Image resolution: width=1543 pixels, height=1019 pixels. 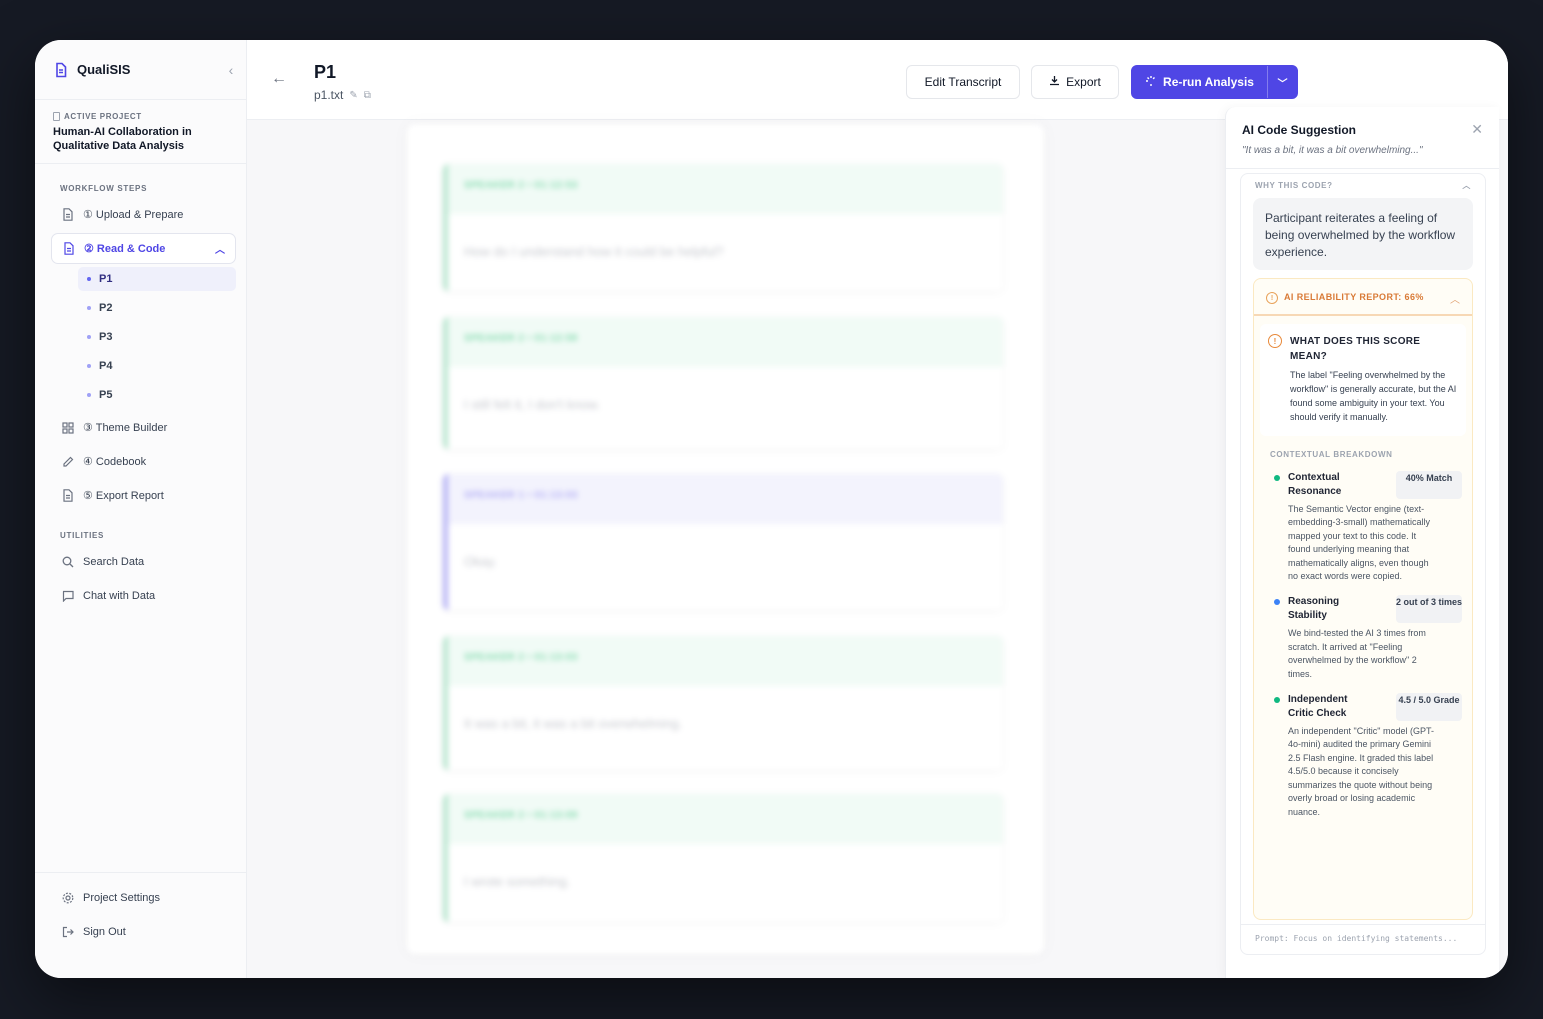 I want to click on utilities-title: UTILITIES, so click(x=82, y=535).